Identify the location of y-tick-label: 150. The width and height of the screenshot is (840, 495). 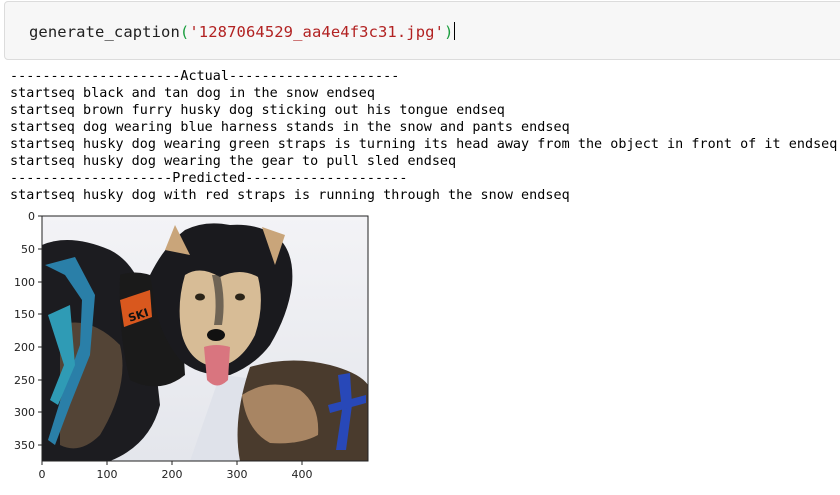
(24, 314).